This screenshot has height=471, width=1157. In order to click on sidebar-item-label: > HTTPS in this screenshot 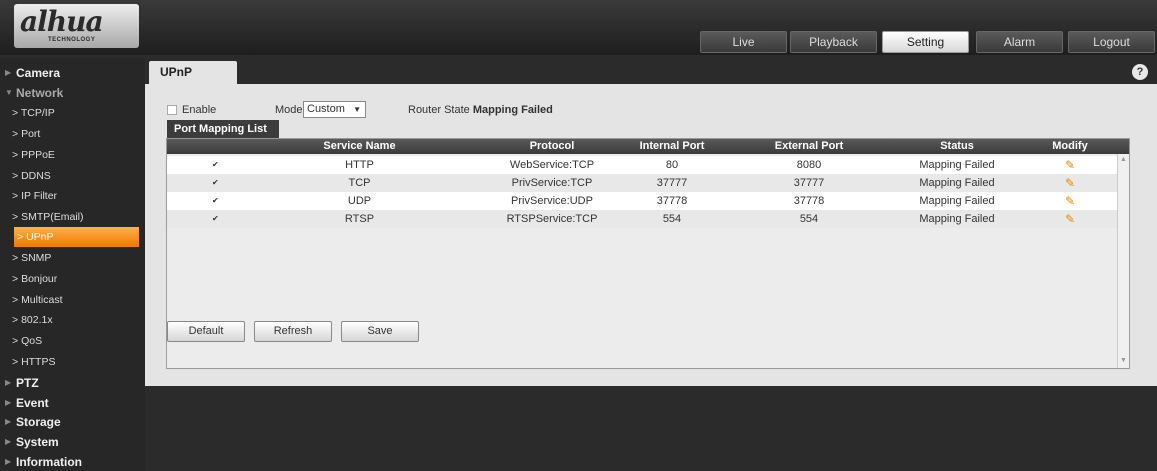, I will do `click(34, 362)`.